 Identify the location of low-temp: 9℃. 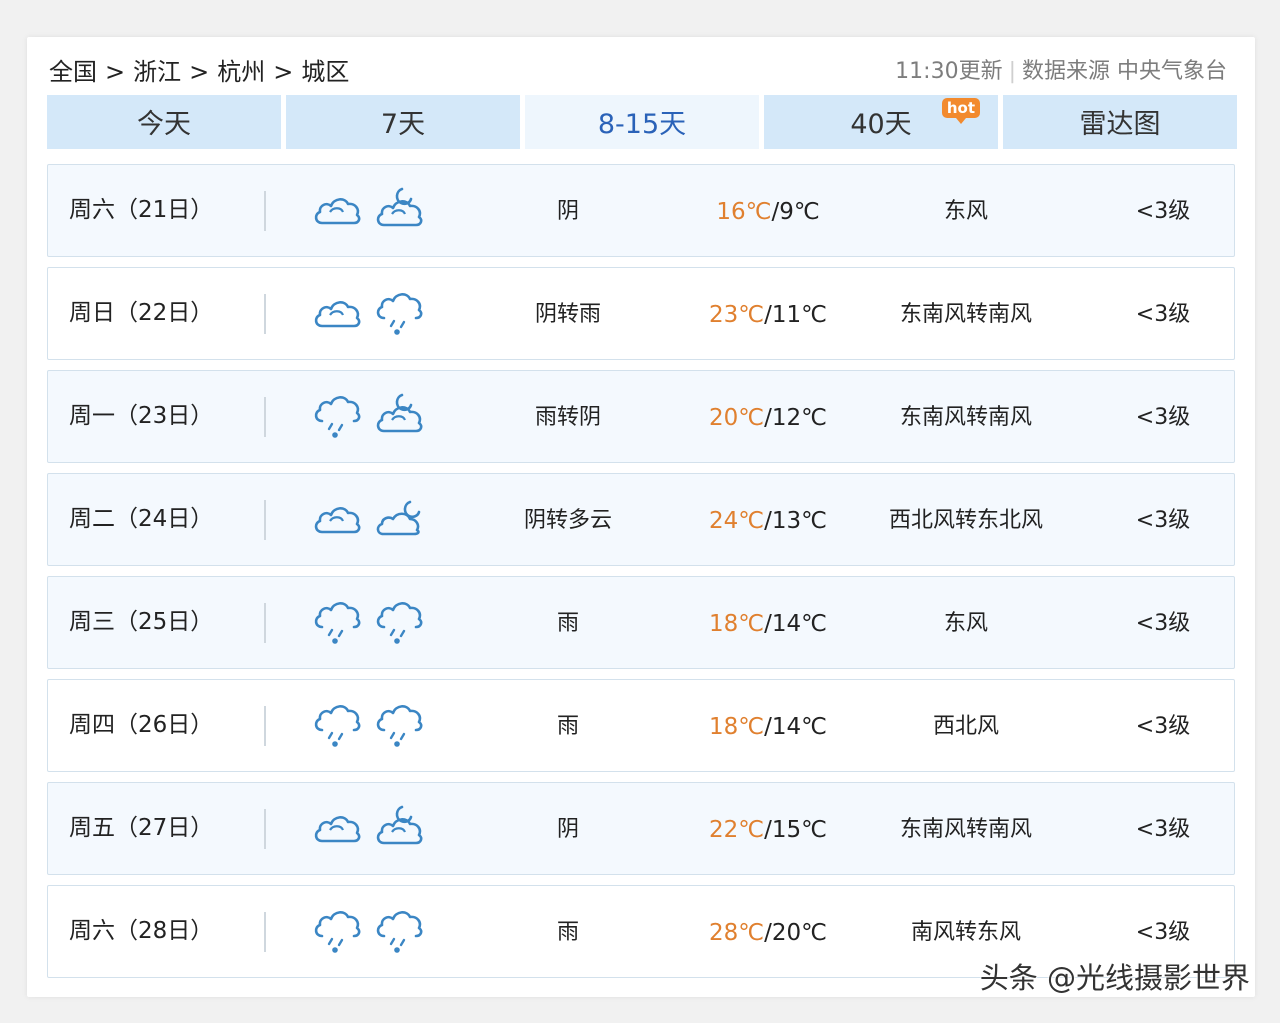
(799, 212).